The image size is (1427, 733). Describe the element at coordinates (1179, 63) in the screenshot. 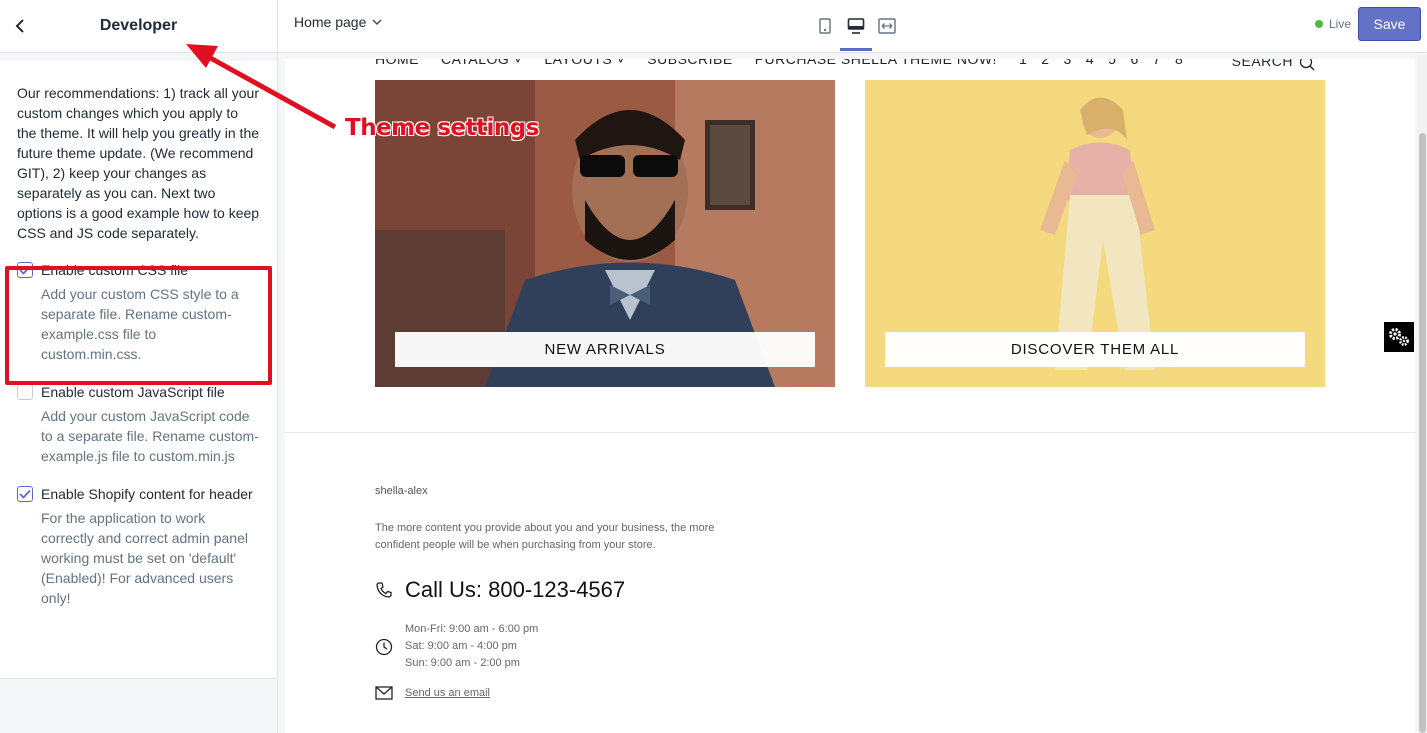

I see `nav-item-number: 8` at that location.